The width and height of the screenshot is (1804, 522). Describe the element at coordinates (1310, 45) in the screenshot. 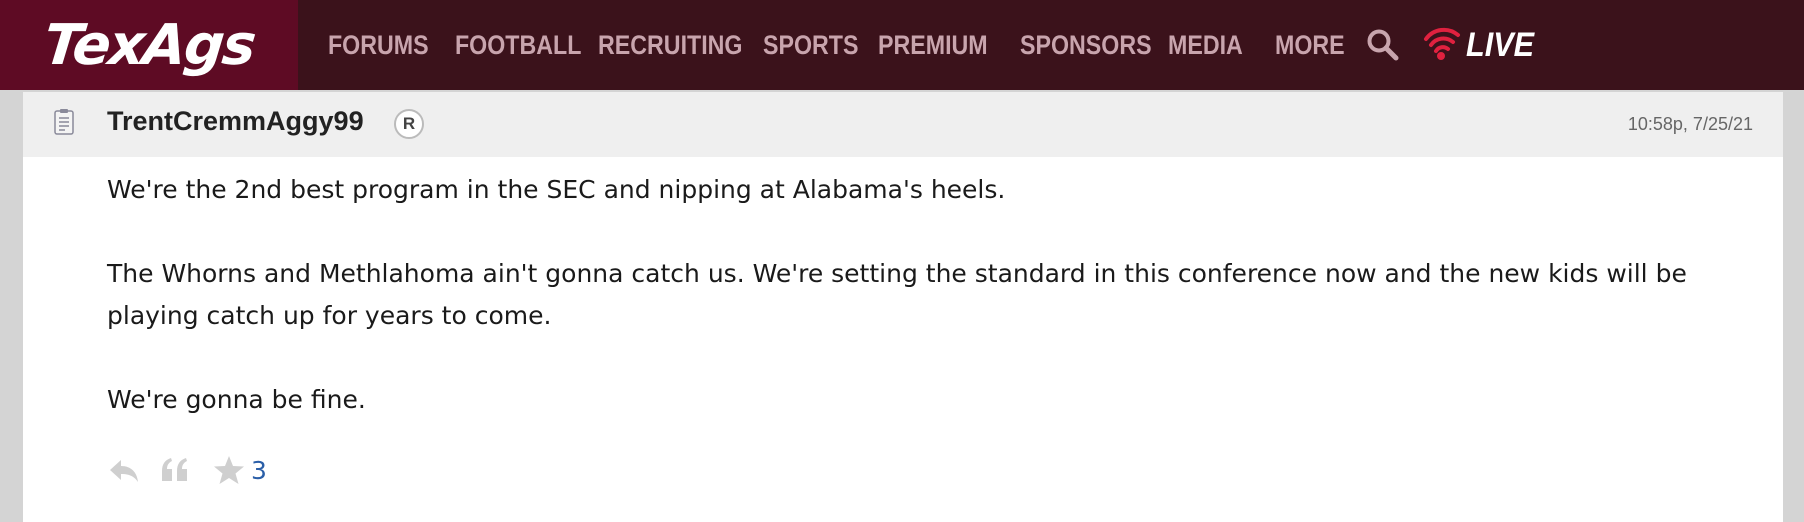

I see `nav-item-more: MORE` at that location.